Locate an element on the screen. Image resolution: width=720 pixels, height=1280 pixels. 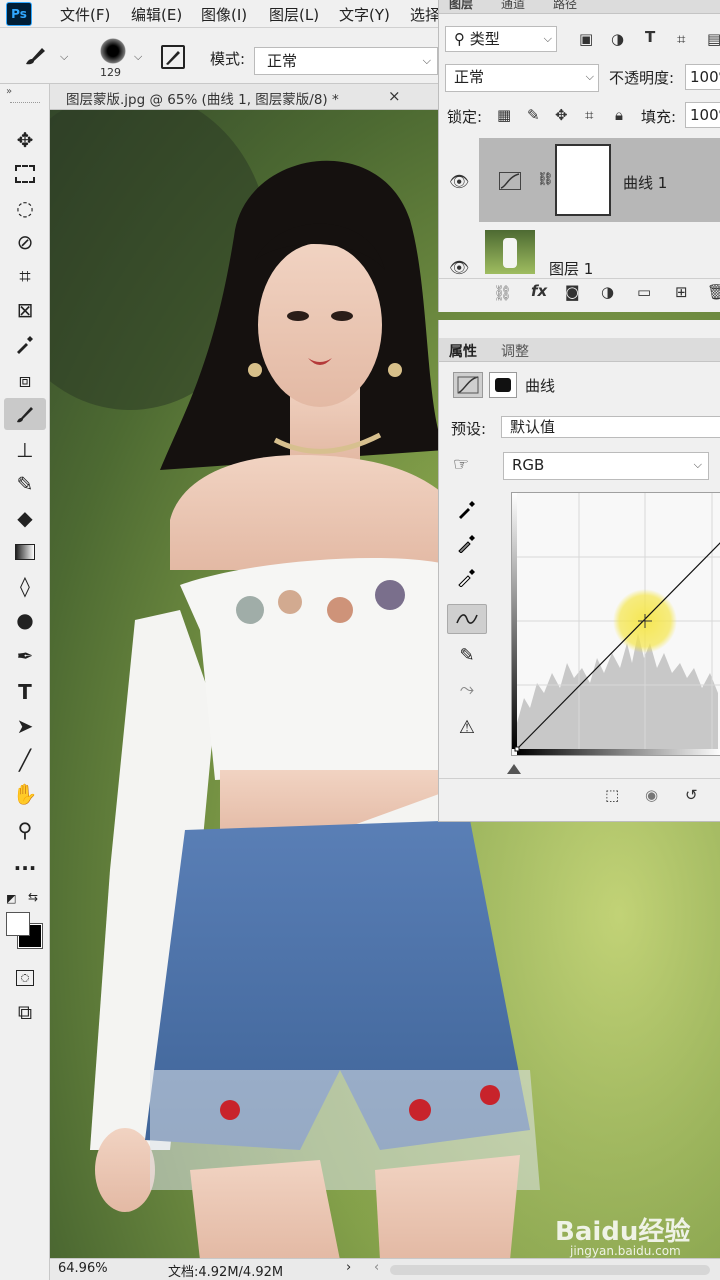
dodge-tool-icon: ● is located at coordinates (25, 620).